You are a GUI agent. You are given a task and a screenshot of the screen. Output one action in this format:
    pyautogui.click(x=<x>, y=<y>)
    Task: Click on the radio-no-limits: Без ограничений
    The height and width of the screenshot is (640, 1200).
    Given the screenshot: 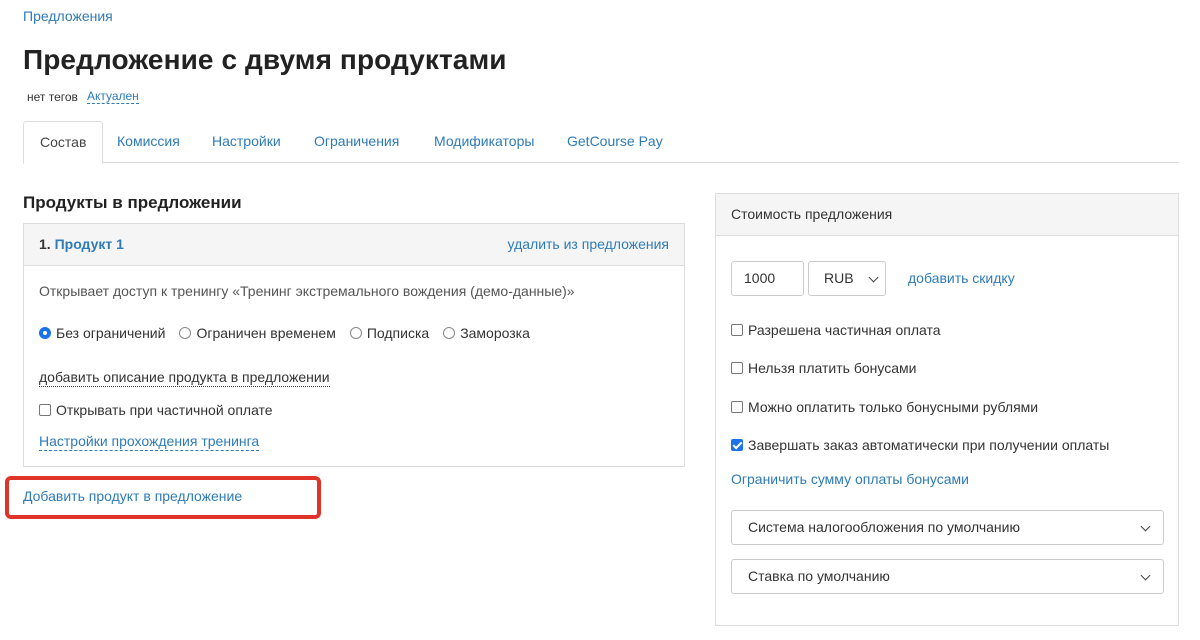 What is the action you would take?
    pyautogui.click(x=102, y=333)
    